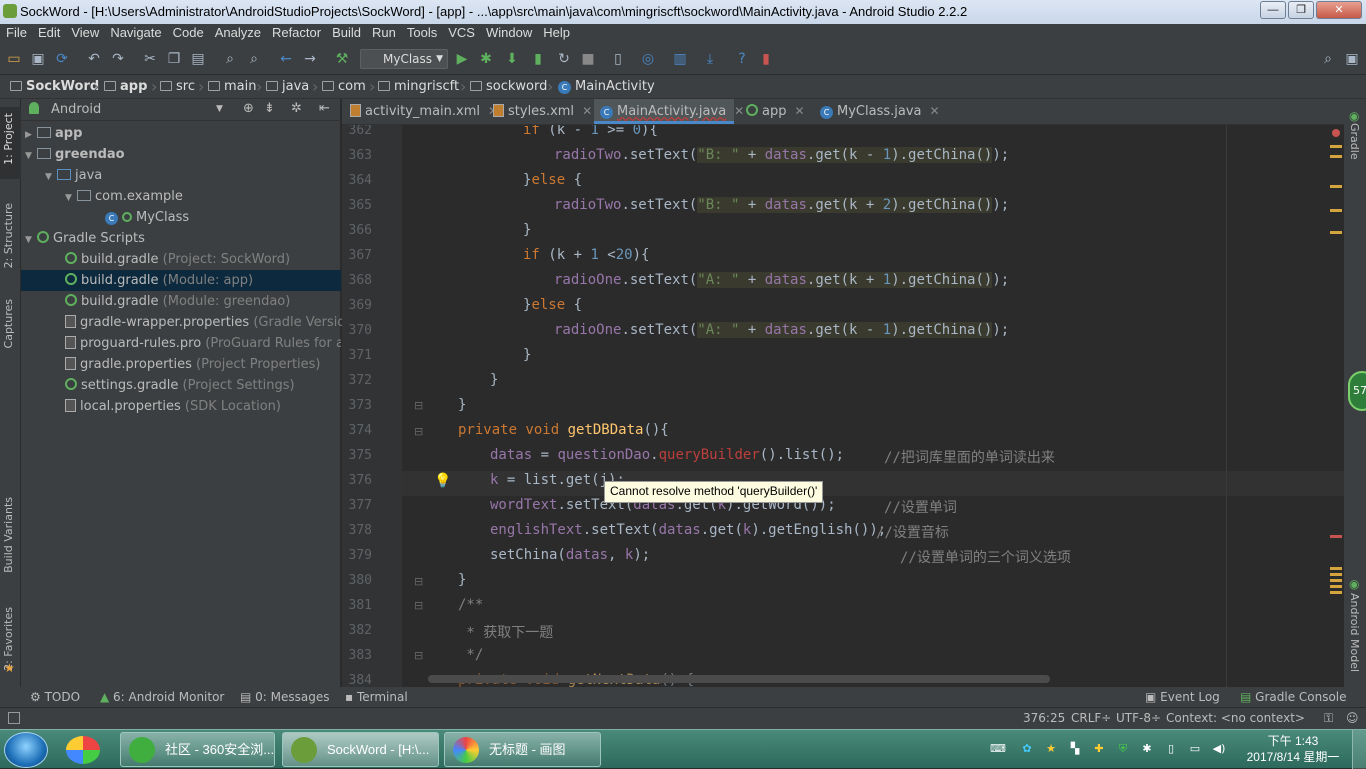 The height and width of the screenshot is (769, 1366). What do you see at coordinates (556, 32) in the screenshot?
I see `menu-help: Help` at bounding box center [556, 32].